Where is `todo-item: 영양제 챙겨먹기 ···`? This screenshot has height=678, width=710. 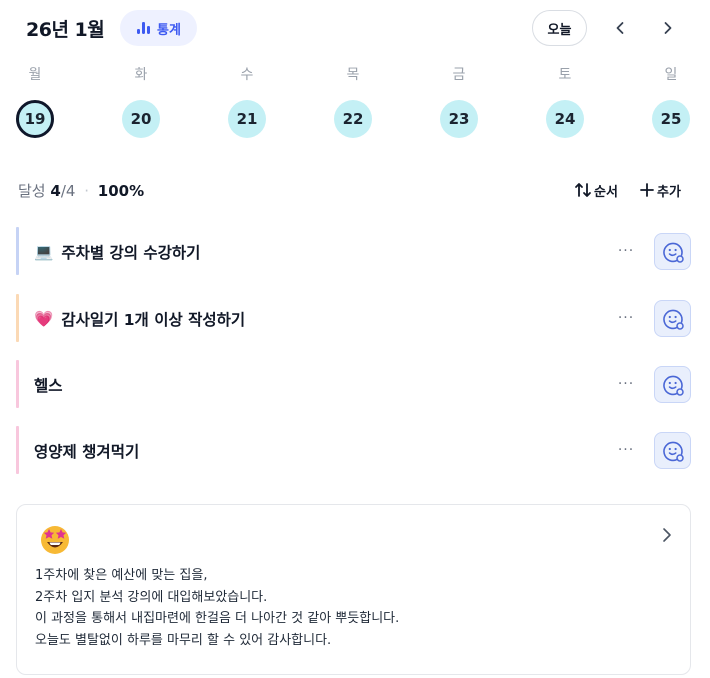
todo-item: 영양제 챙겨먹기 ··· is located at coordinates (356, 450).